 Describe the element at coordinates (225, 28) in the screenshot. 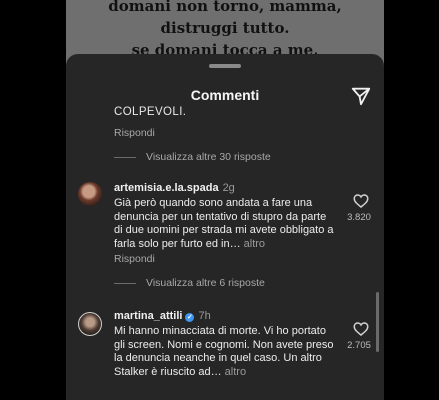

I see `video-caption-line: distruggi tutto.` at that location.